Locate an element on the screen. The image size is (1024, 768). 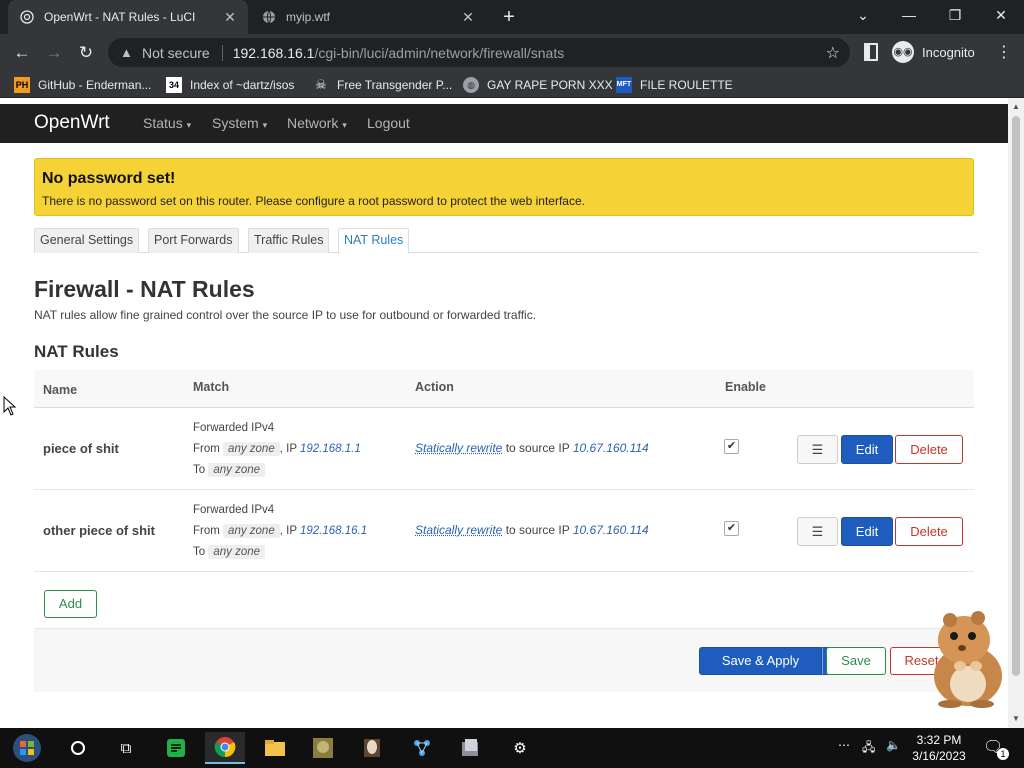
tab-title: myip.wtf is located at coordinates (308, 17).